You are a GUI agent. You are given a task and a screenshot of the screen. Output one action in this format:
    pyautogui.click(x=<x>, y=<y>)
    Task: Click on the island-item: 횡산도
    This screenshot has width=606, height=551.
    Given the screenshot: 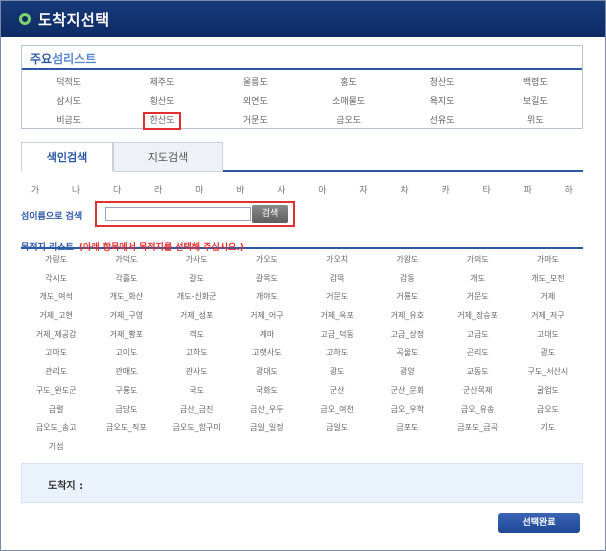 What is the action you would take?
    pyautogui.click(x=161, y=102)
    